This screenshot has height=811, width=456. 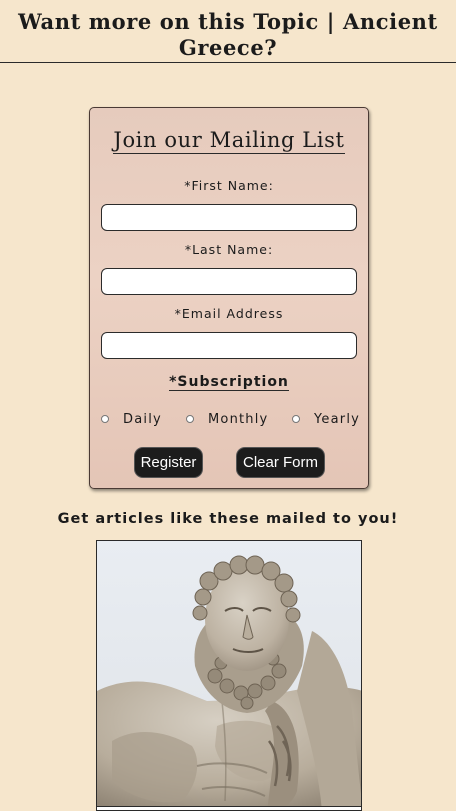 What do you see at coordinates (168, 462) in the screenshot?
I see `register-button: Register` at bounding box center [168, 462].